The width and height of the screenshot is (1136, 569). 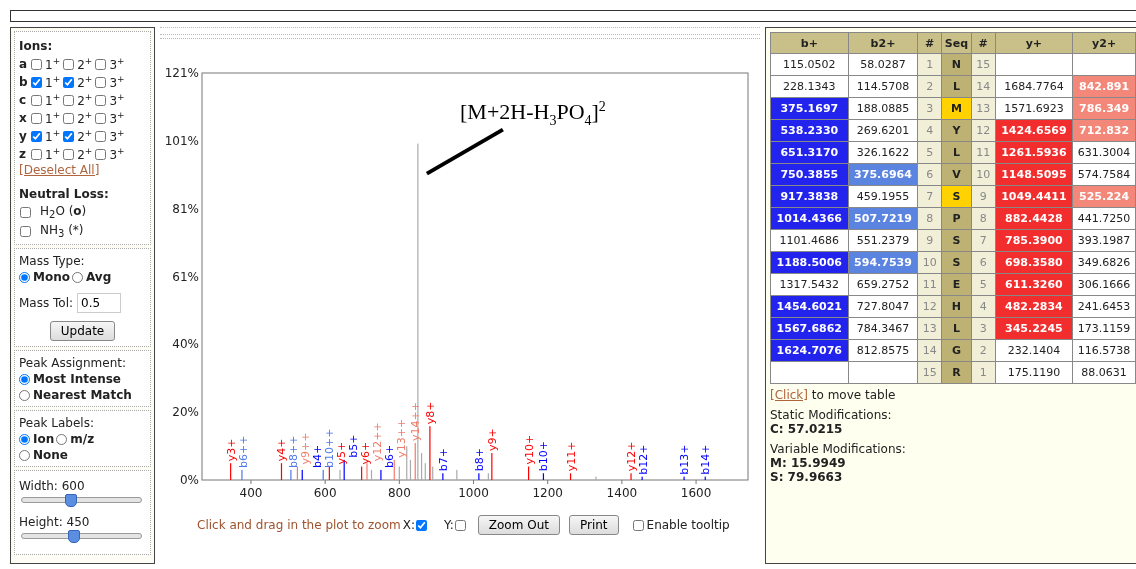 What do you see at coordinates (807, 477) in the screenshot?
I see `modification-value: S: 79.9663` at bounding box center [807, 477].